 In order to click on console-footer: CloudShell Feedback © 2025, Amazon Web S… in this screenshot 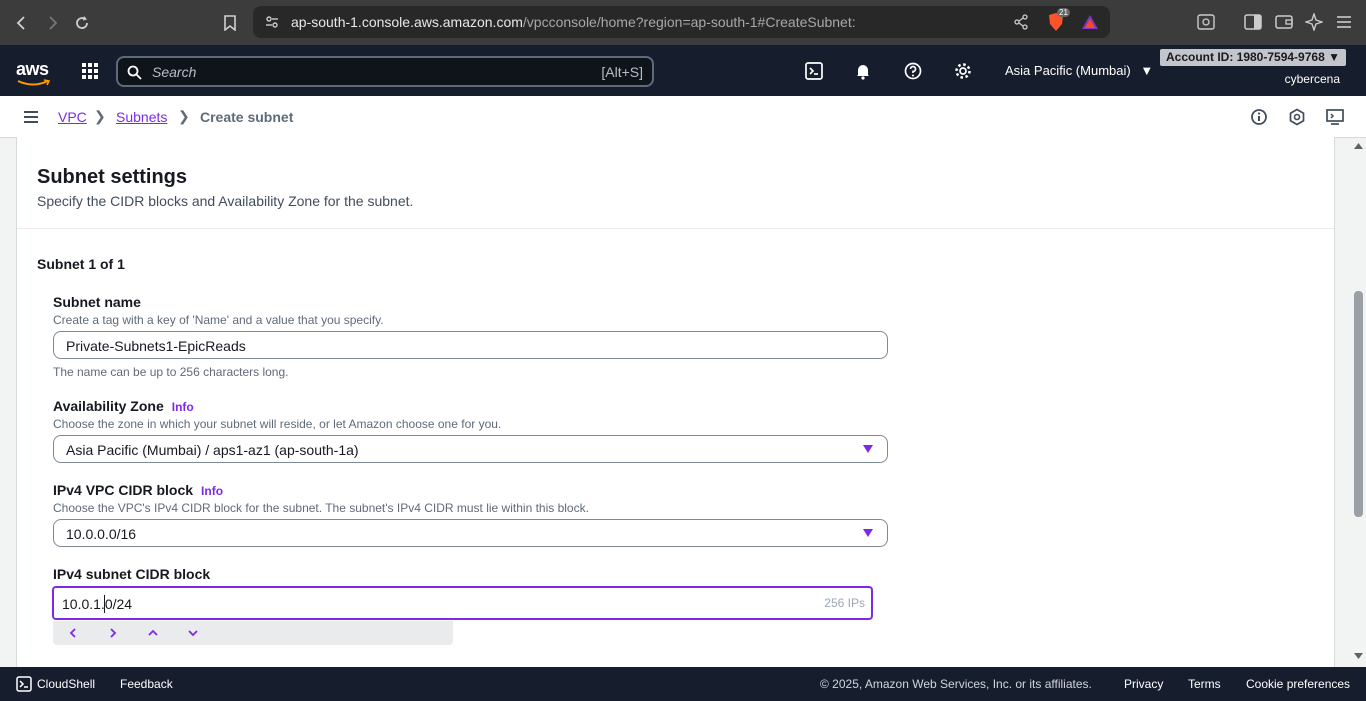, I will do `click(683, 684)`.